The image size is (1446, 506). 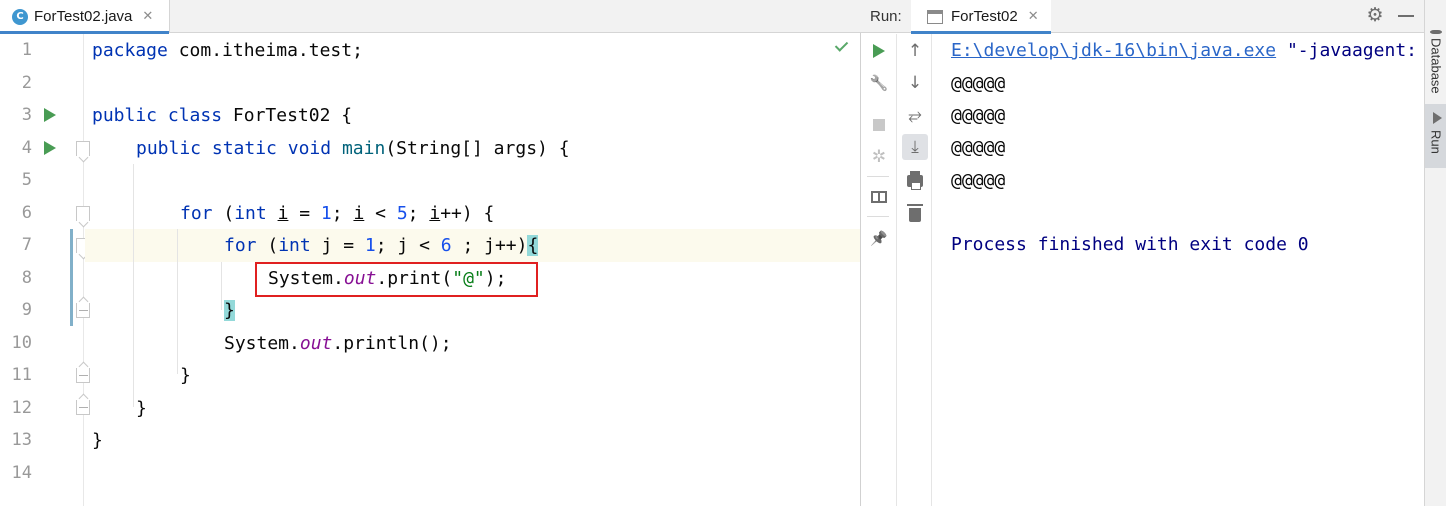 What do you see at coordinates (21, 408) in the screenshot?
I see `line-number: 12` at bounding box center [21, 408].